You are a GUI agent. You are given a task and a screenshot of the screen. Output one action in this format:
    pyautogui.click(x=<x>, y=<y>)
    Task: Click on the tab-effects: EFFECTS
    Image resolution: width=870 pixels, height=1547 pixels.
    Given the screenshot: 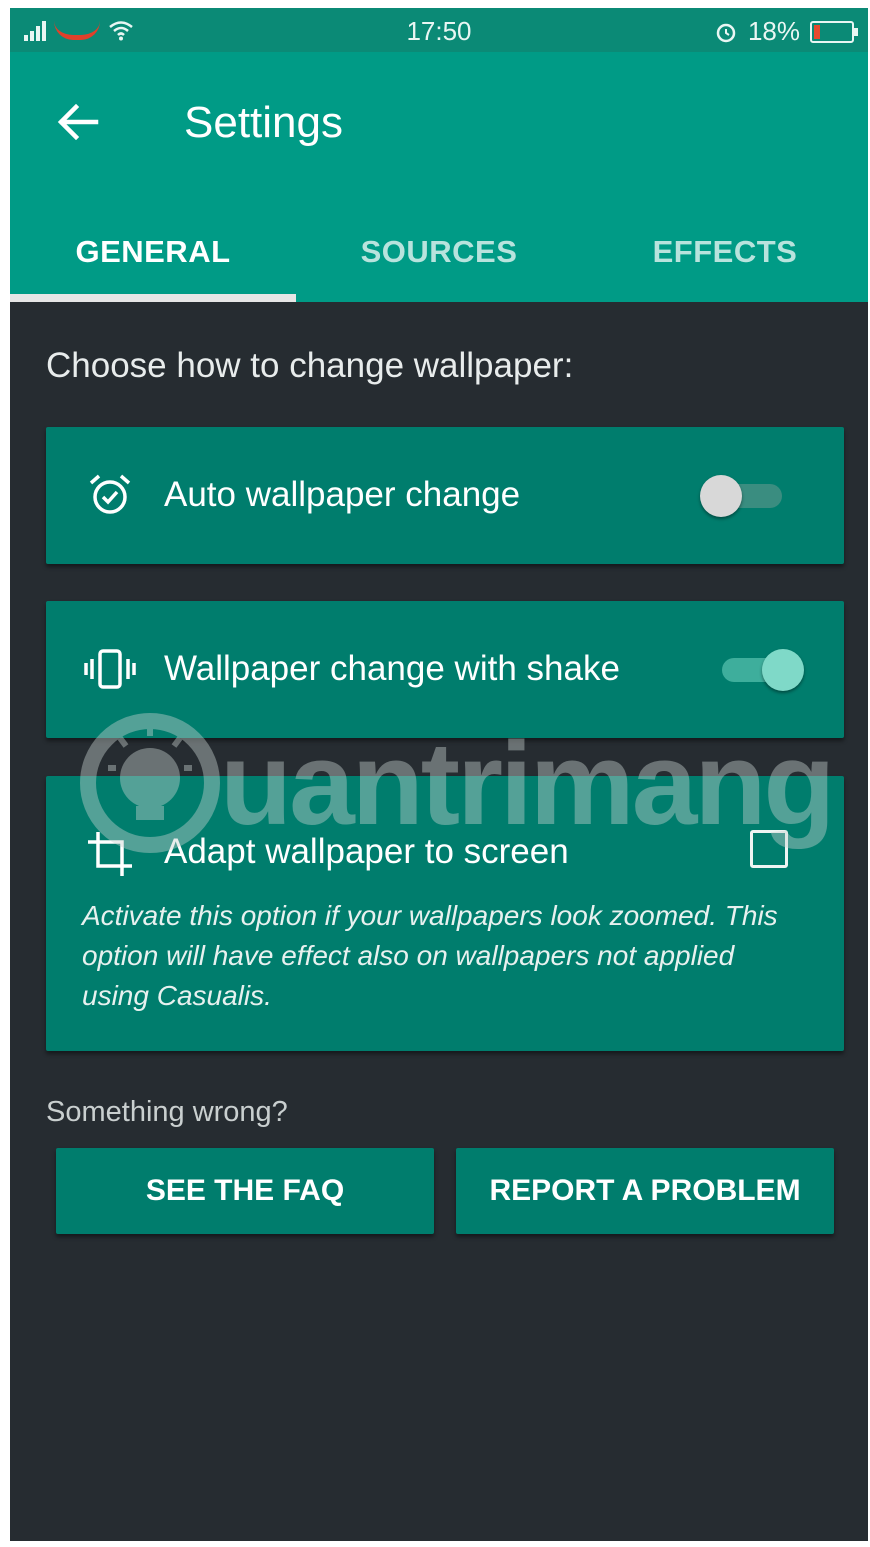 What is the action you would take?
    pyautogui.click(x=725, y=257)
    